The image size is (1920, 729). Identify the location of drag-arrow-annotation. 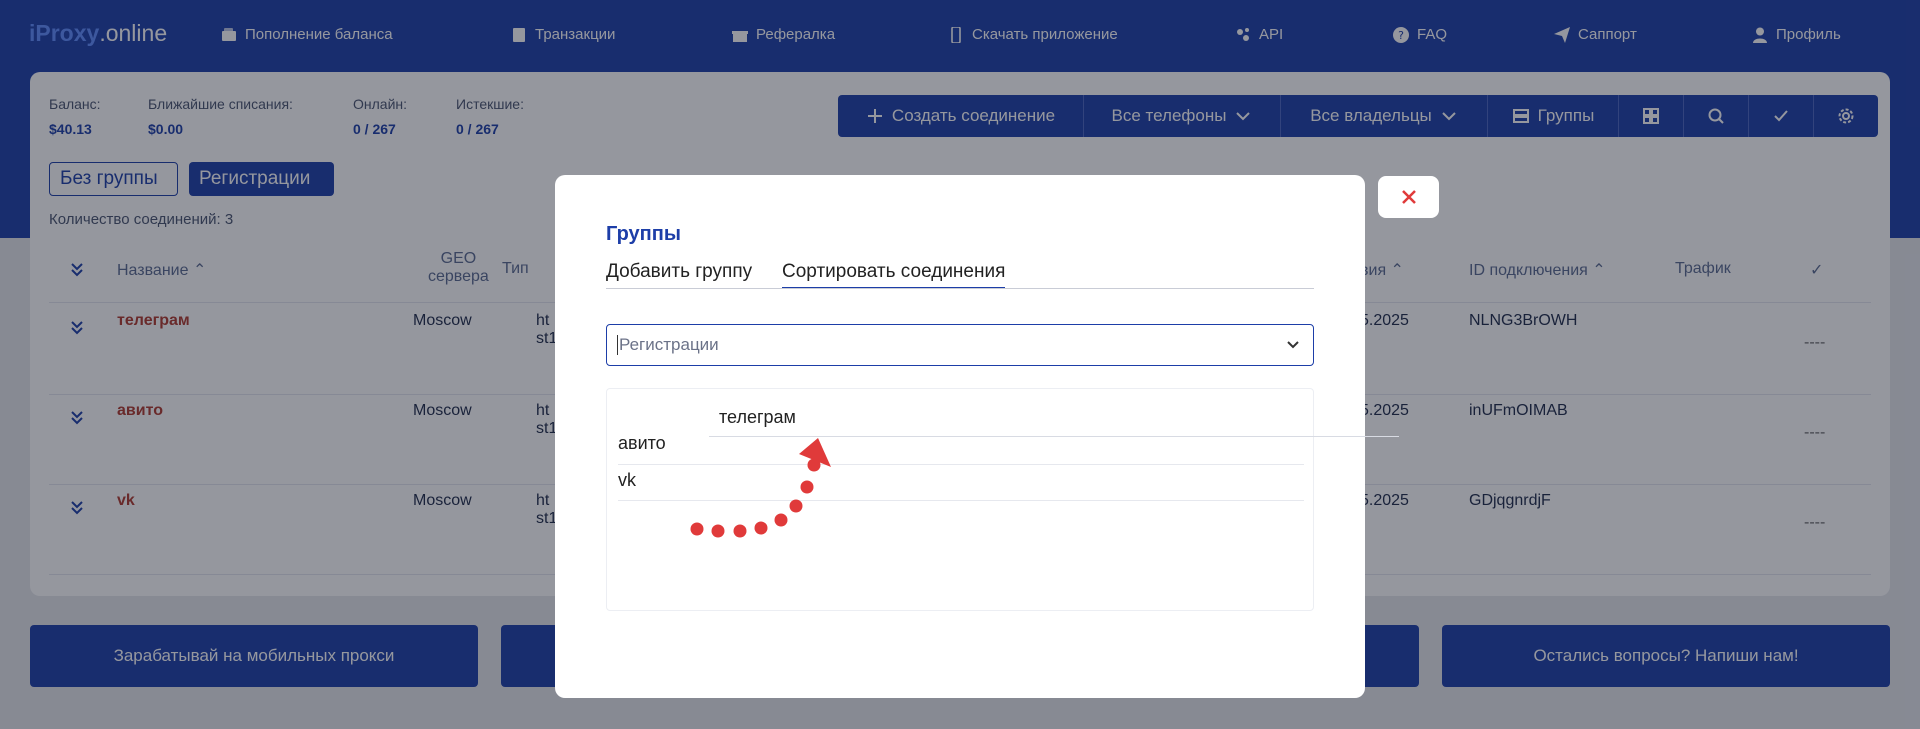
(760, 488).